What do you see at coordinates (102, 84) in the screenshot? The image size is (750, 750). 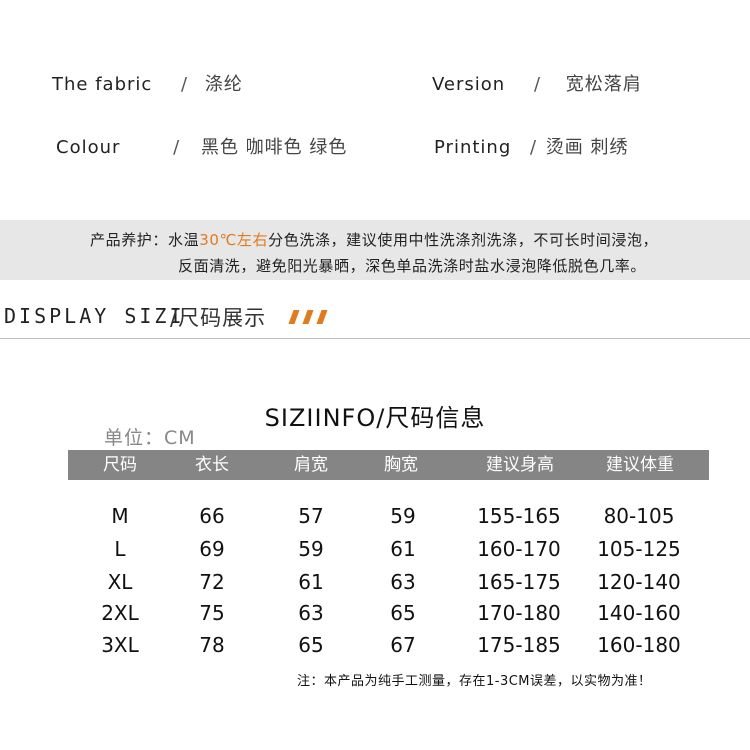 I see `fabric-label: The fabric` at bounding box center [102, 84].